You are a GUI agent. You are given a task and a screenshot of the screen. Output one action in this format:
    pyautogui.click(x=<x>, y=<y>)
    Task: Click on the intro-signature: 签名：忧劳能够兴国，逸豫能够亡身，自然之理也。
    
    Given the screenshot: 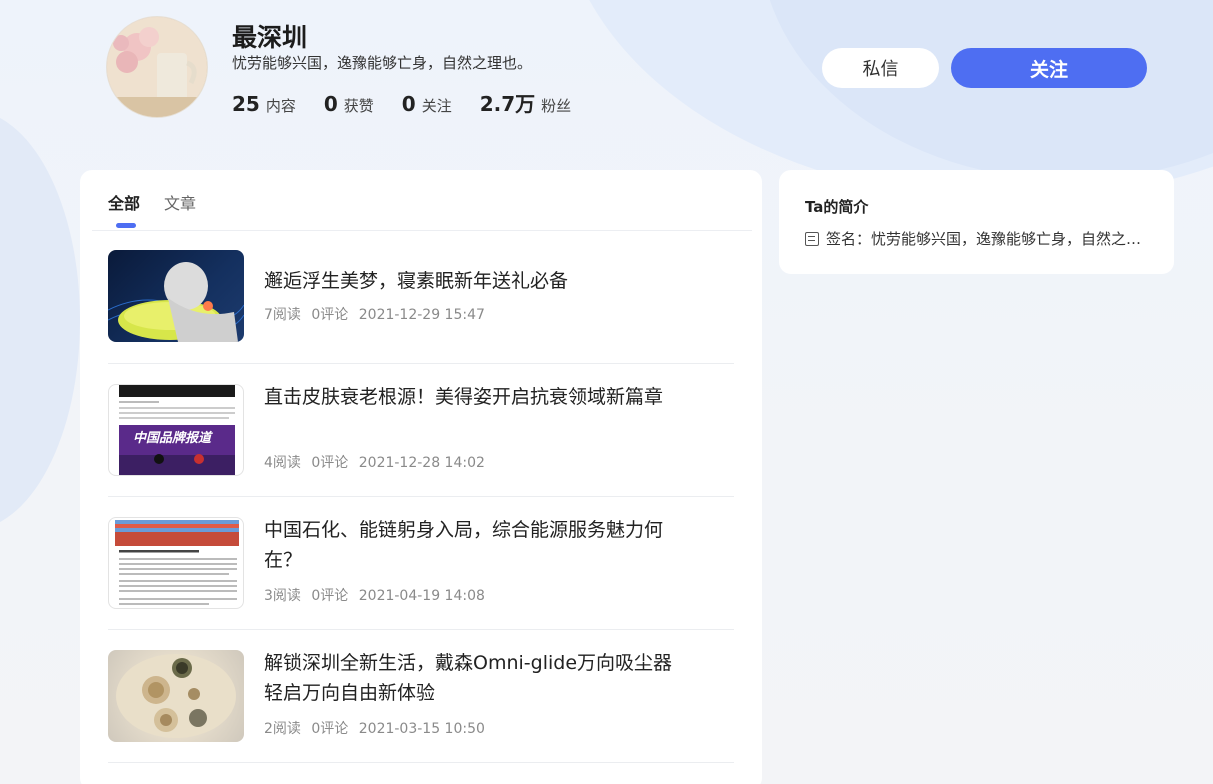 What is the action you would take?
    pyautogui.click(x=977, y=238)
    